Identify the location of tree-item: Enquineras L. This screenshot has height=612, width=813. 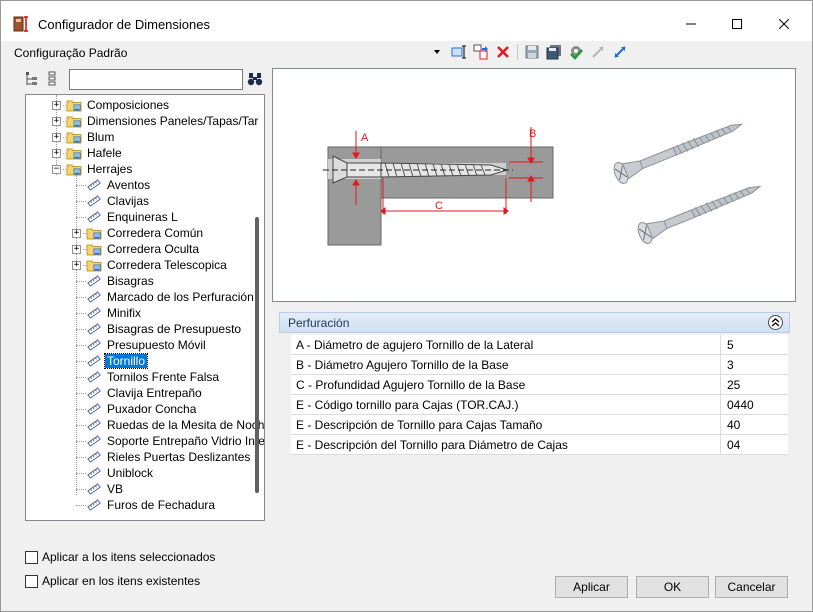
(128, 217).